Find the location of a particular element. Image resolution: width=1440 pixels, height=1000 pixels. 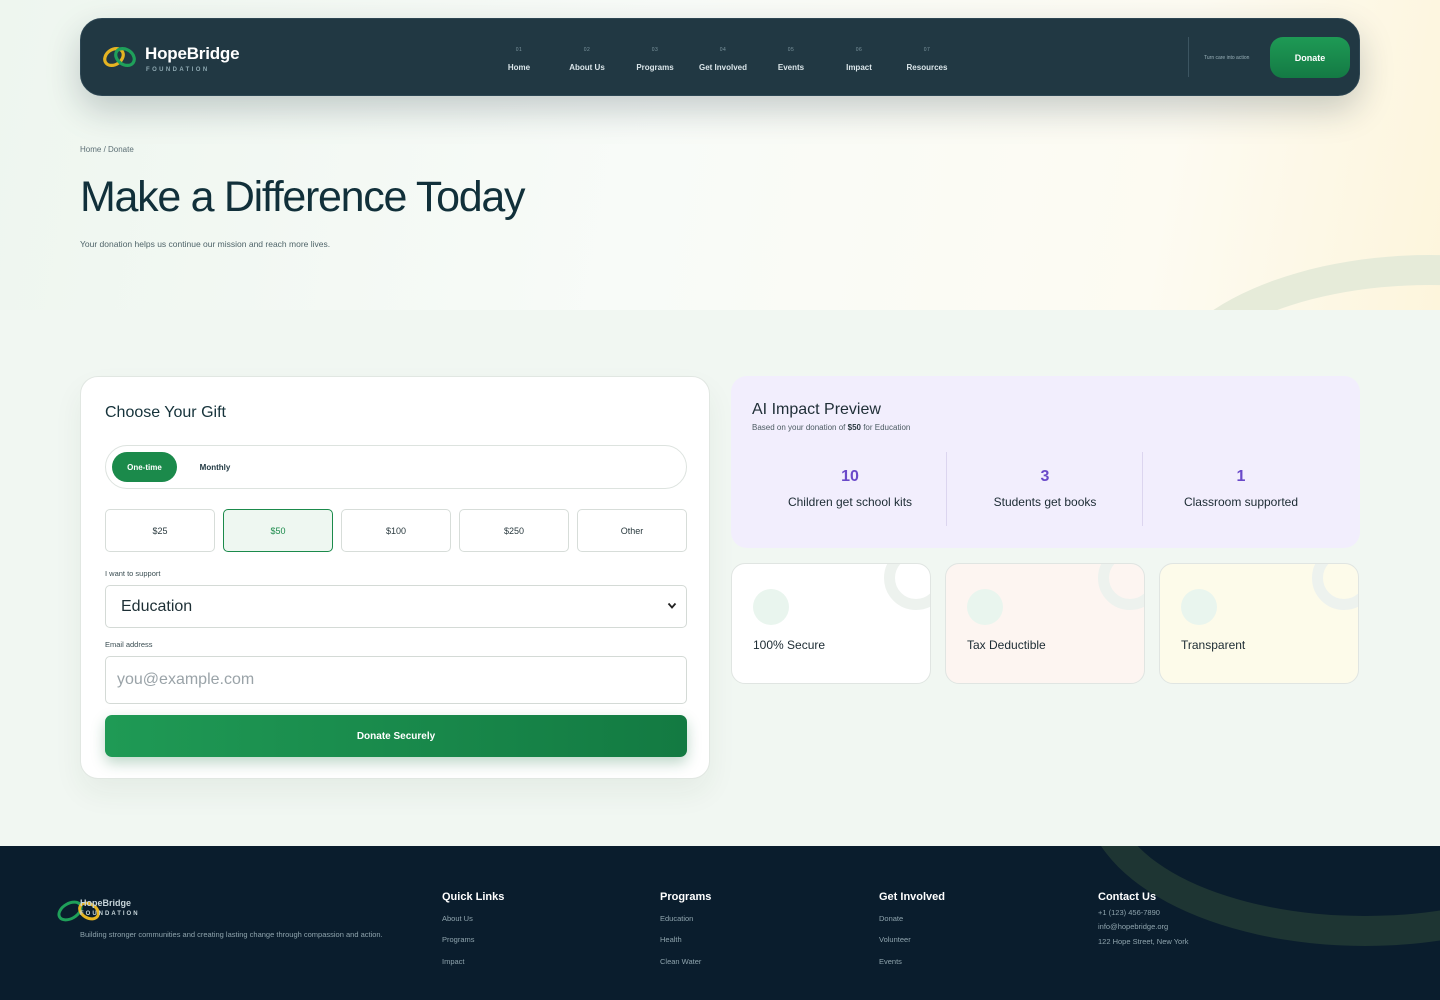

nav-label: Resources is located at coordinates (927, 67).